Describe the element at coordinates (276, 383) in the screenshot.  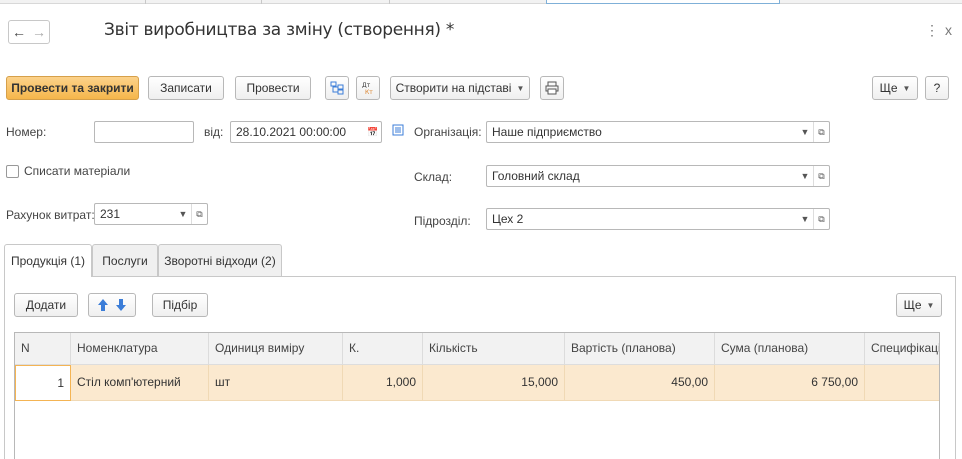
I see `unit-cell: шт` at that location.